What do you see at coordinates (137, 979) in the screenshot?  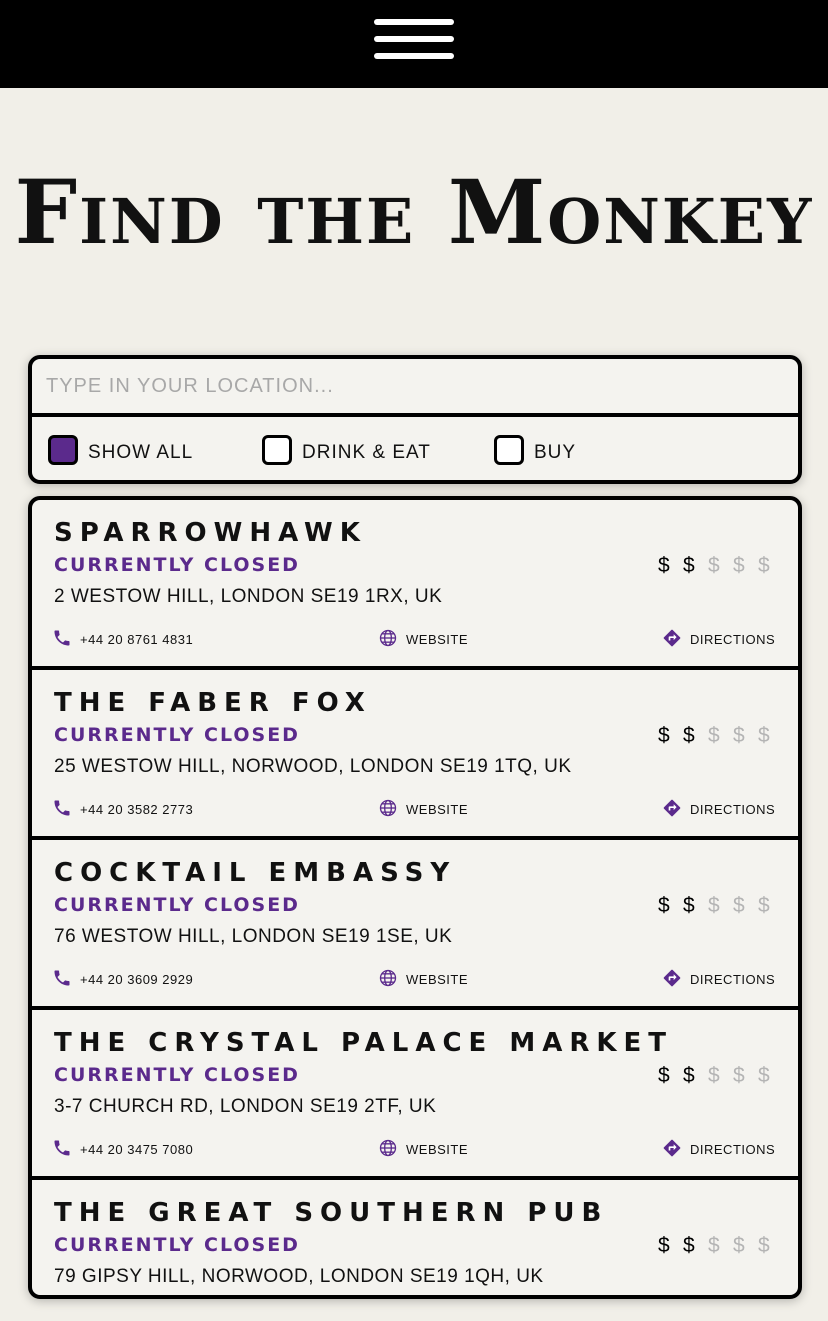 I see `phone-number: +44 20 3609 2929` at bounding box center [137, 979].